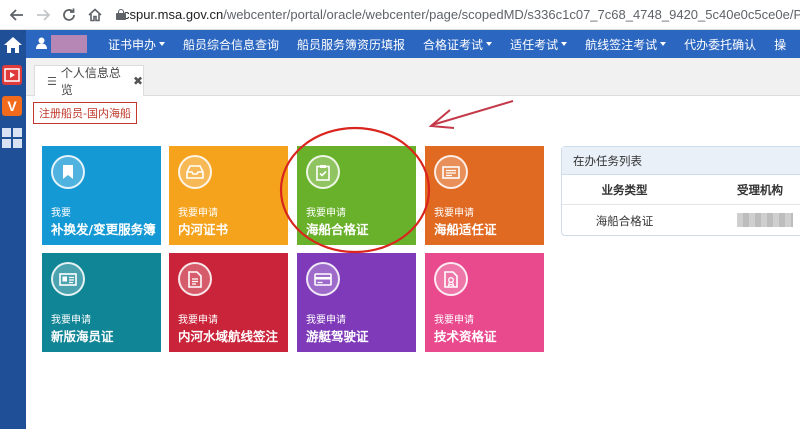  What do you see at coordinates (356, 195) in the screenshot?
I see `tile-seagoing-qualification: 我要申请 海船合格证` at bounding box center [356, 195].